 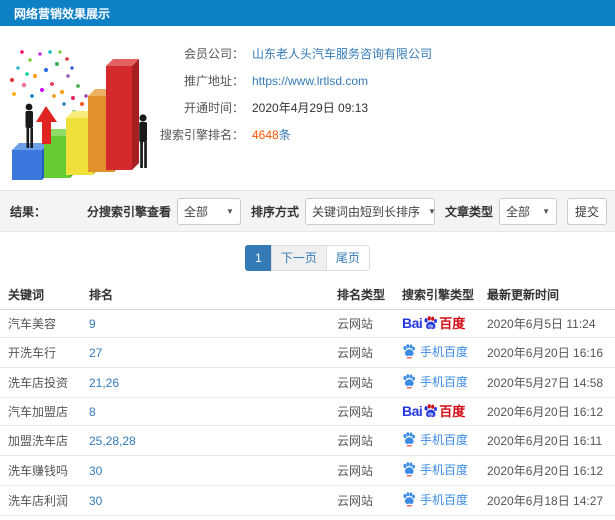 What do you see at coordinates (28, 211) in the screenshot?
I see `result-label: 结果：` at bounding box center [28, 211].